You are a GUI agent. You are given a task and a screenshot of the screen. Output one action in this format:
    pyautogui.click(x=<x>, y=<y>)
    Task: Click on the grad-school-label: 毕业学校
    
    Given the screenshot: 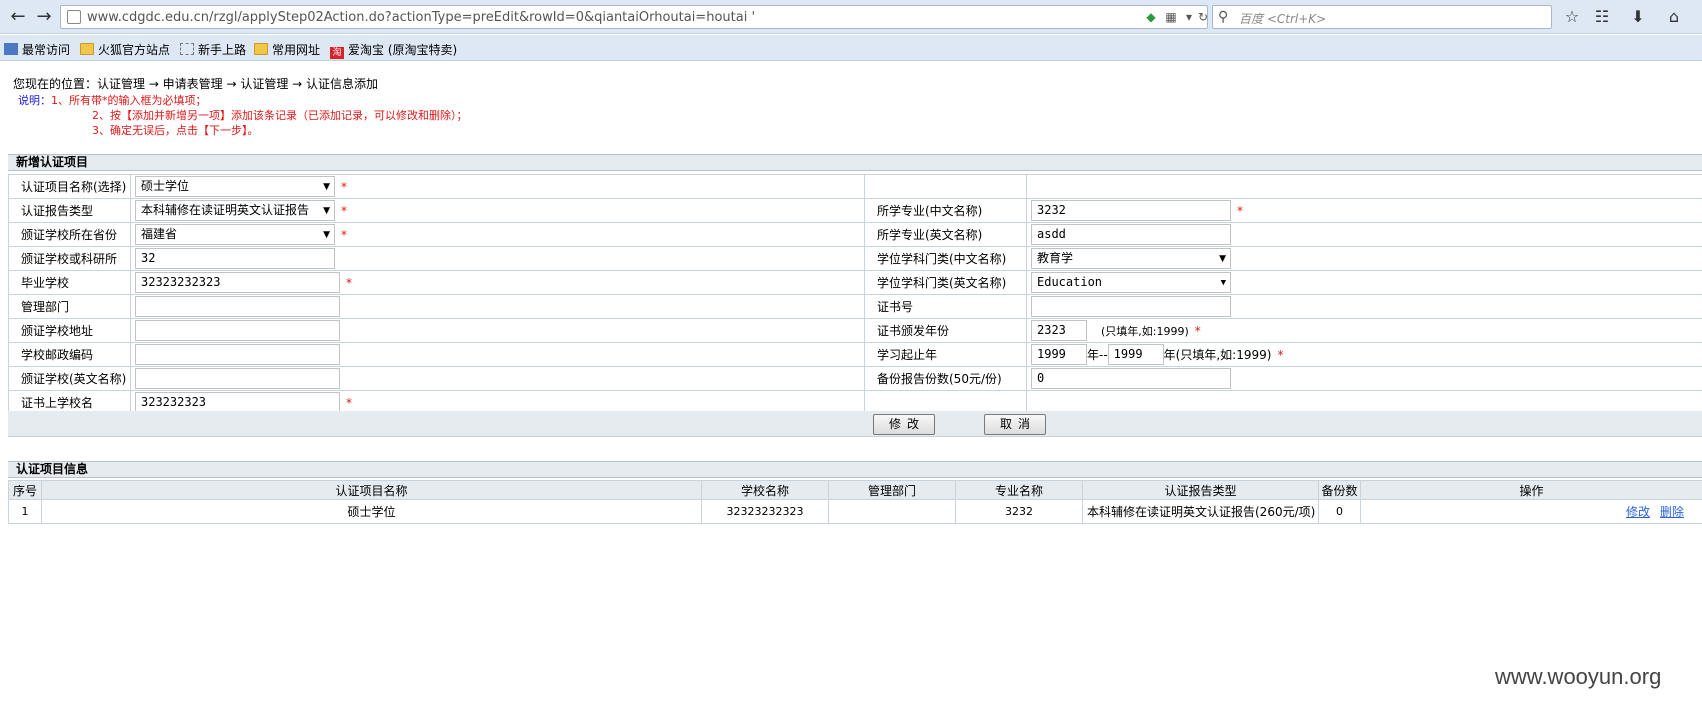 What is the action you would take?
    pyautogui.click(x=69, y=282)
    